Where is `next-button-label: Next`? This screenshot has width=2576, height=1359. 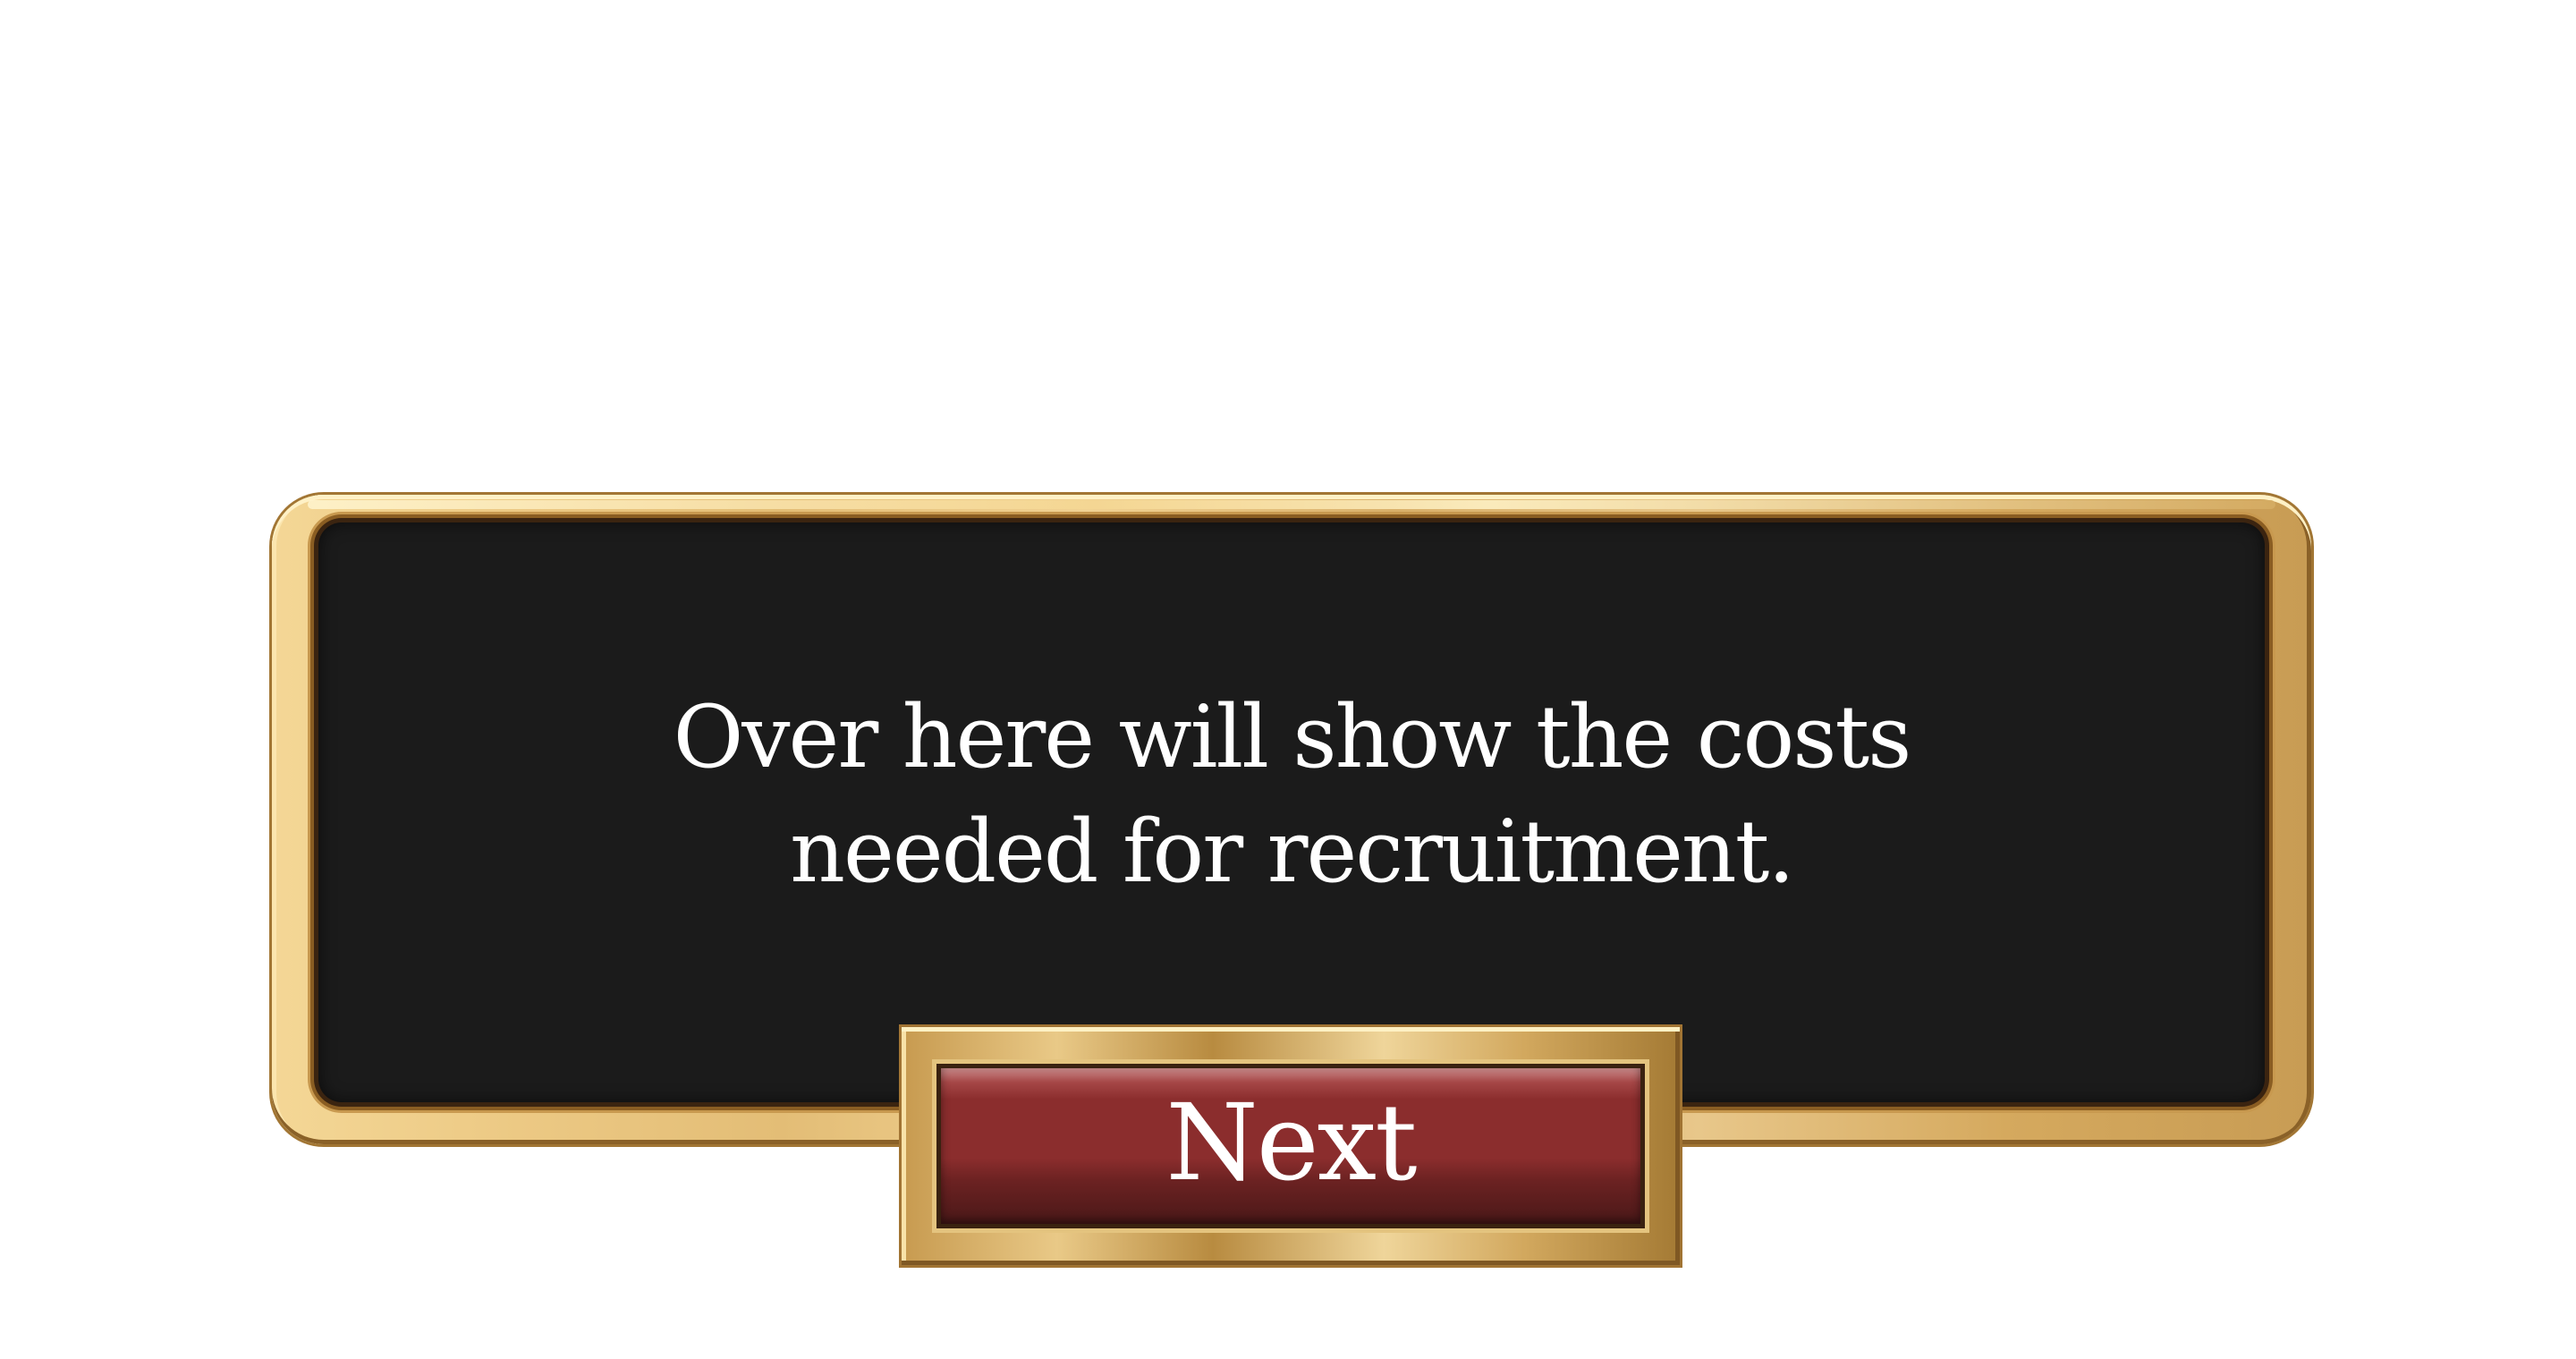 next-button-label: Next is located at coordinates (1291, 1142).